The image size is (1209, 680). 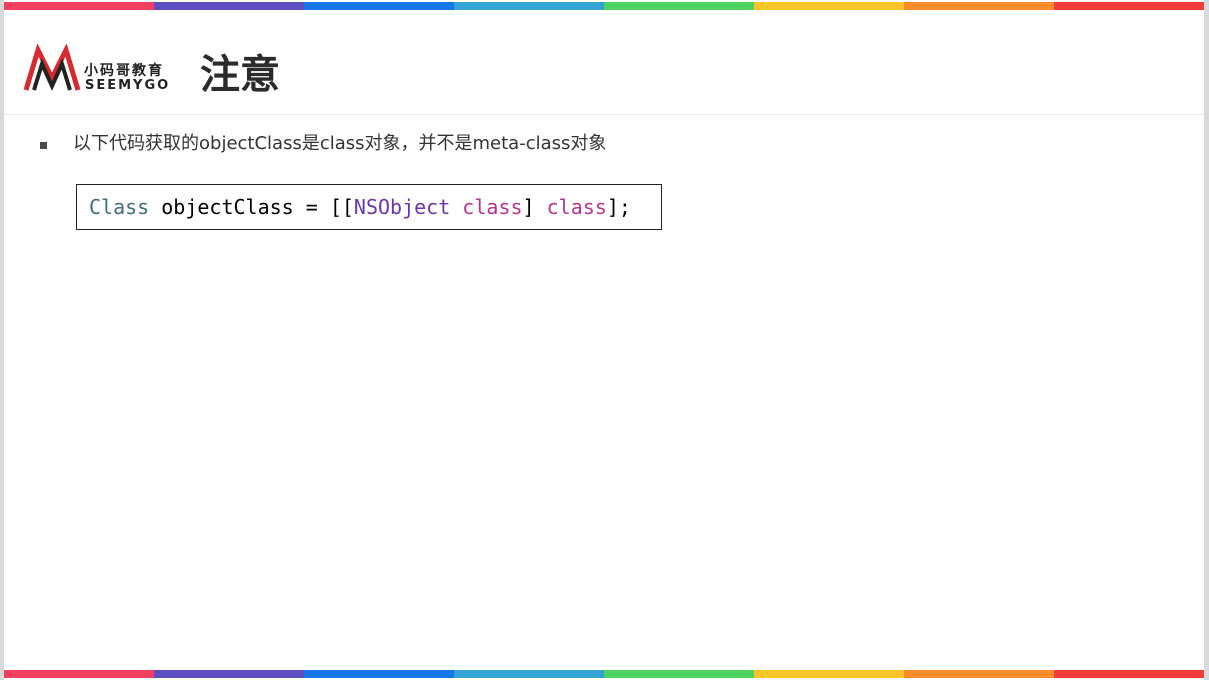 What do you see at coordinates (119, 207) in the screenshot?
I see `code-token-type: Class` at bounding box center [119, 207].